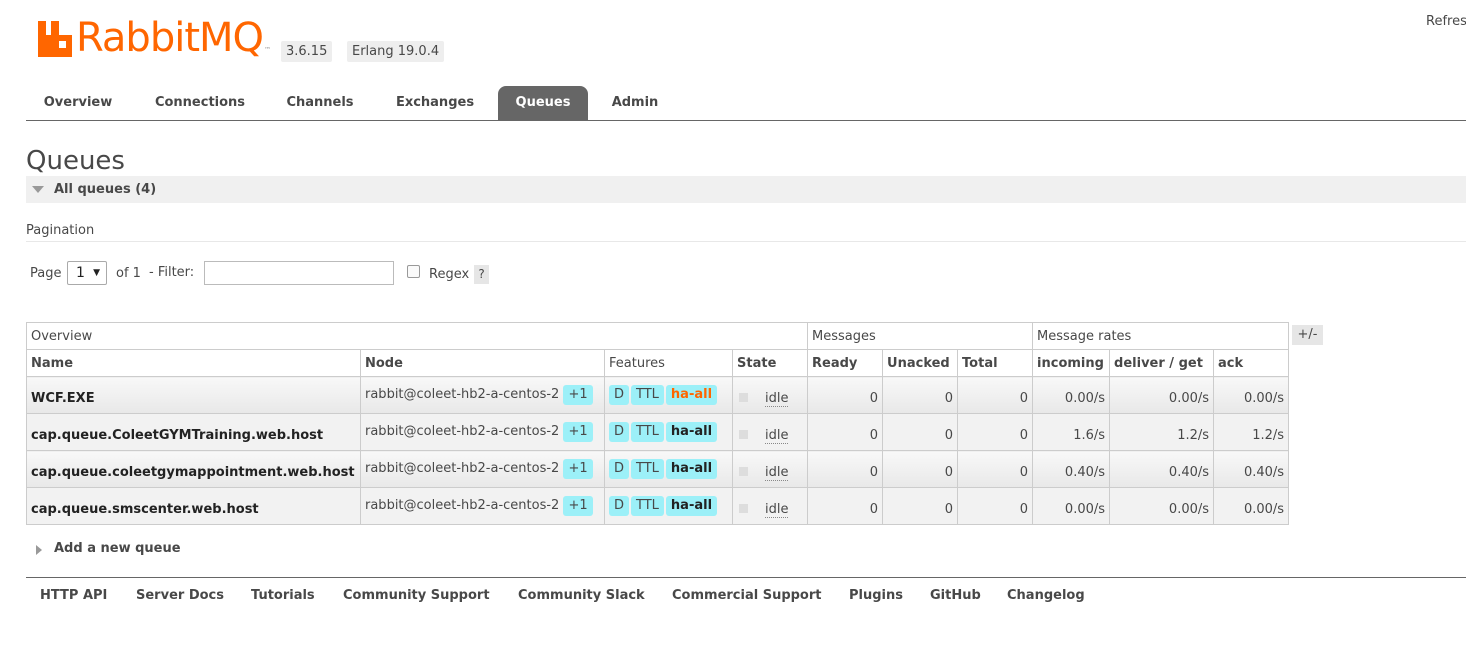 The width and height of the screenshot is (1466, 670). Describe the element at coordinates (543, 103) in the screenshot. I see `tab-queues: Queues` at that location.